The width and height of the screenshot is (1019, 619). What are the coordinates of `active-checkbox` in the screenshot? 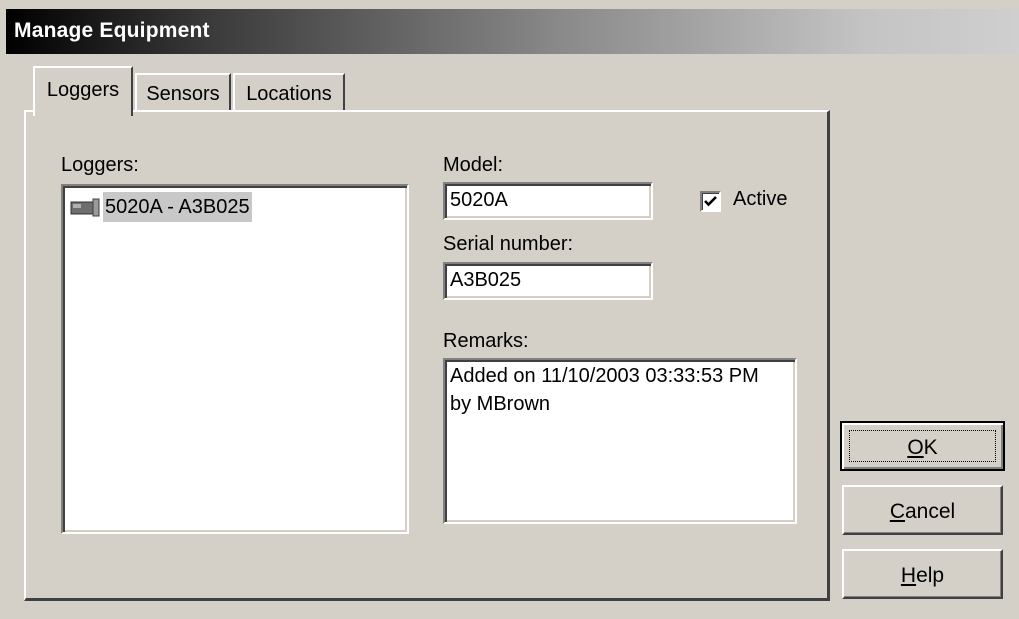 It's located at (710, 201).